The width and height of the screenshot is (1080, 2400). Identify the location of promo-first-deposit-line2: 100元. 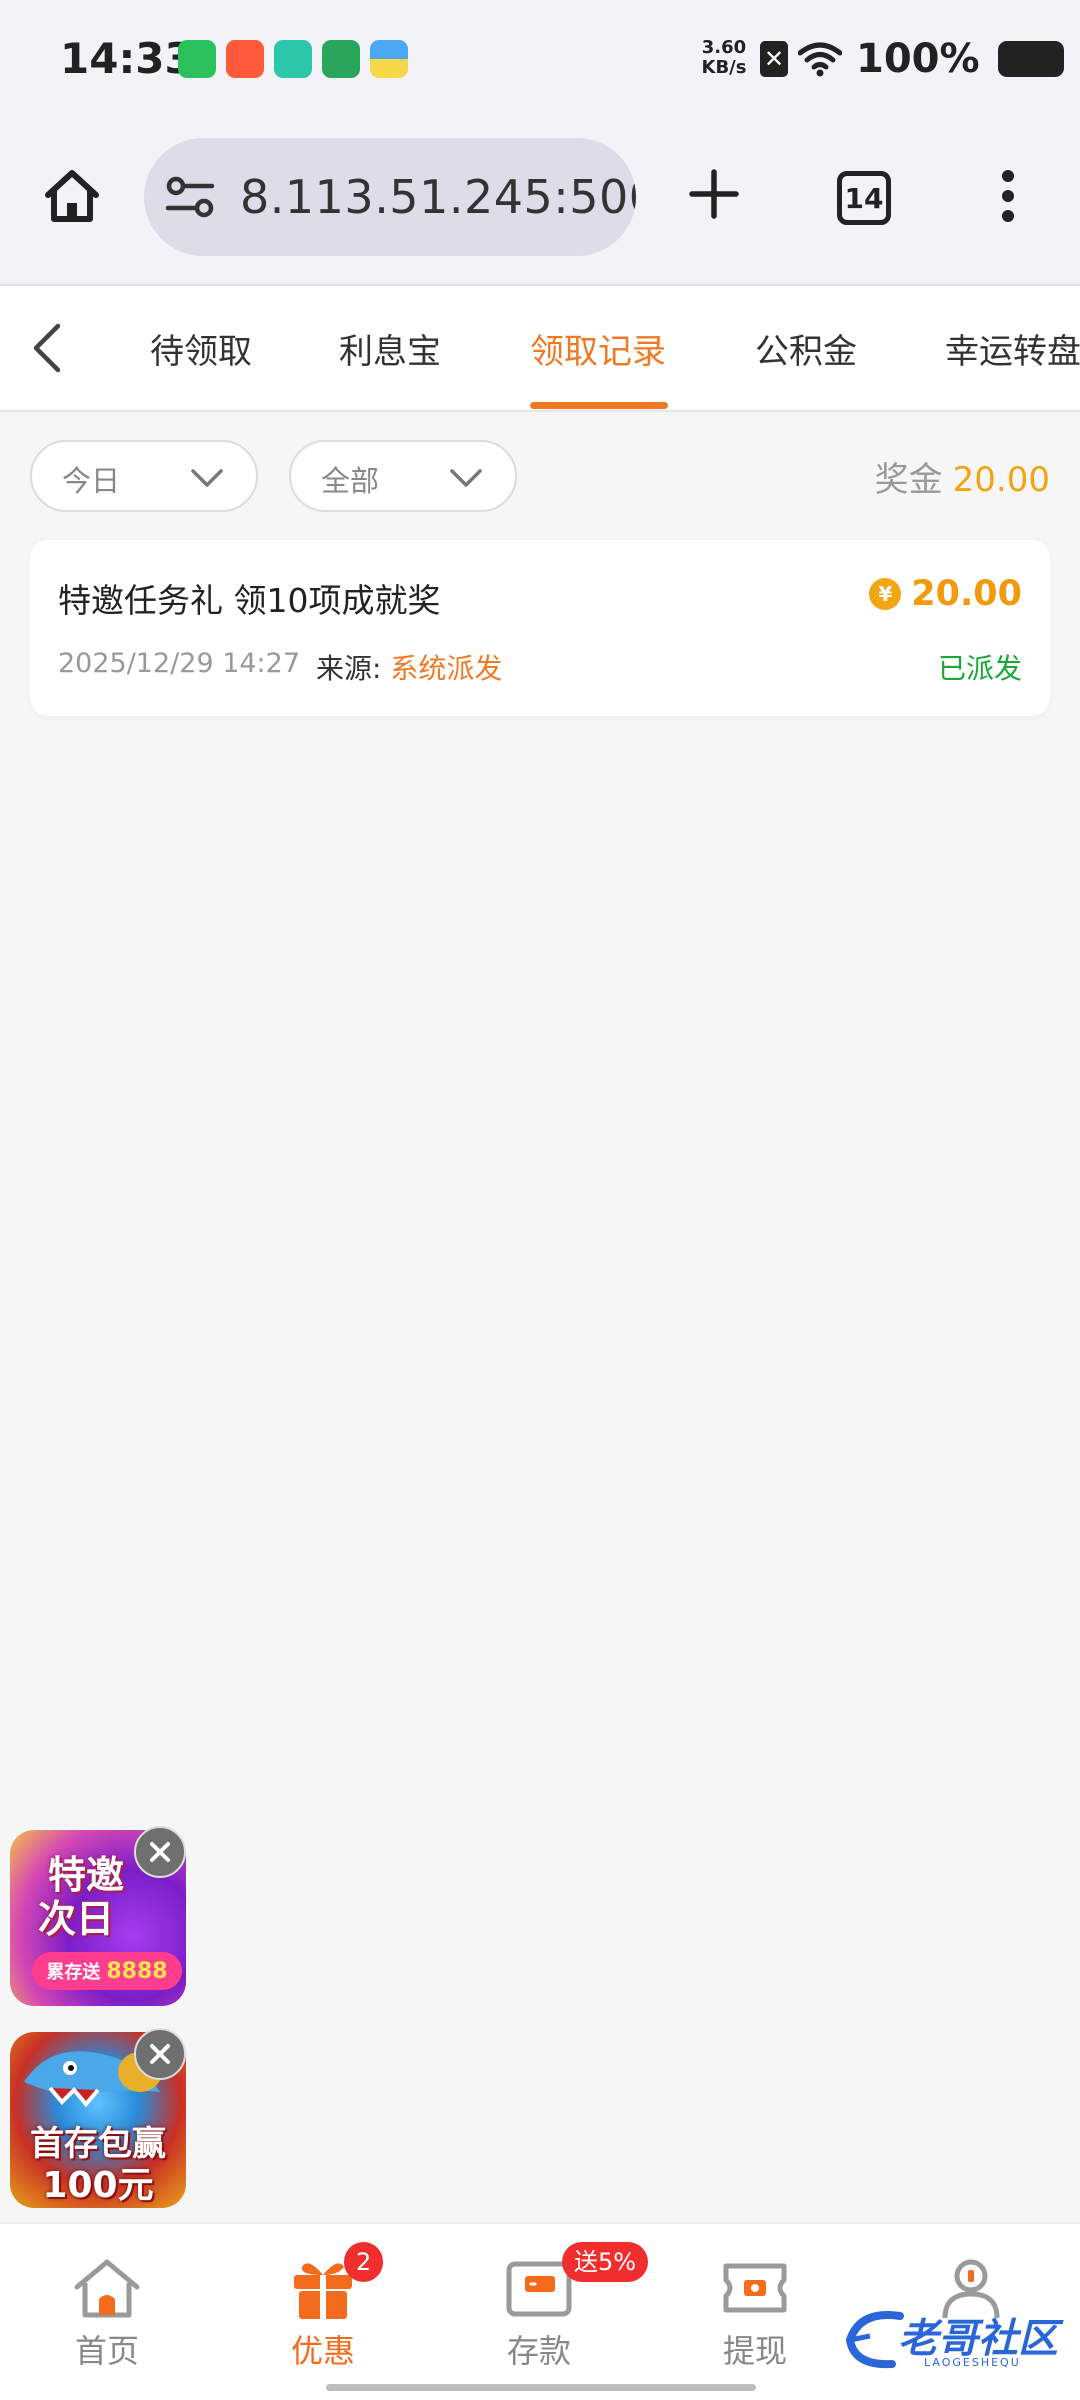
(98, 2185).